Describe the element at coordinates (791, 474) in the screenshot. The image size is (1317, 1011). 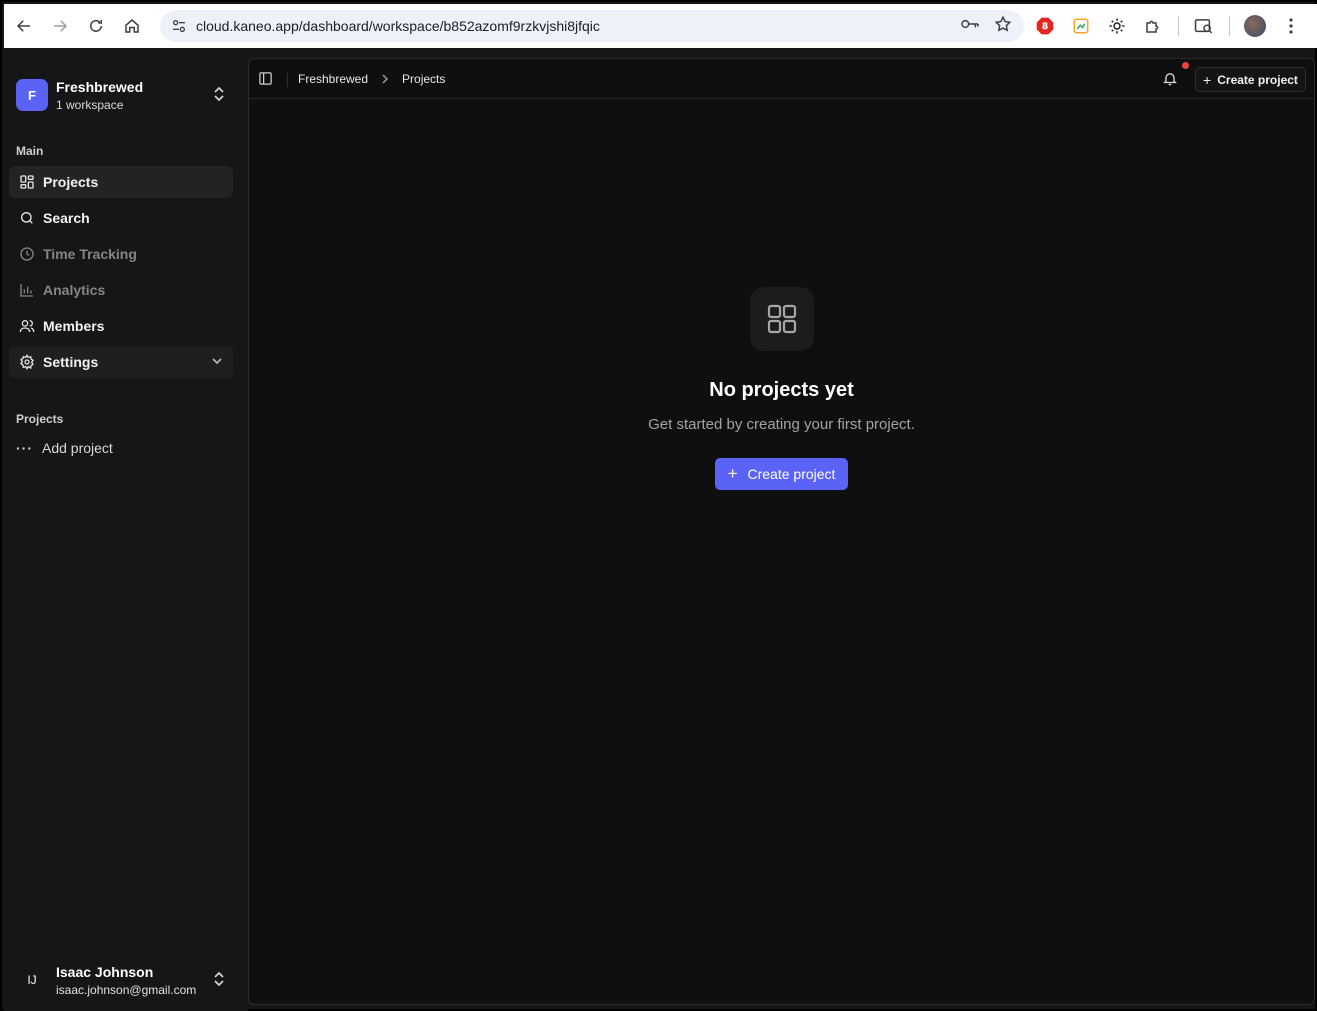
I see `create-project-cta-label: Create project` at that location.